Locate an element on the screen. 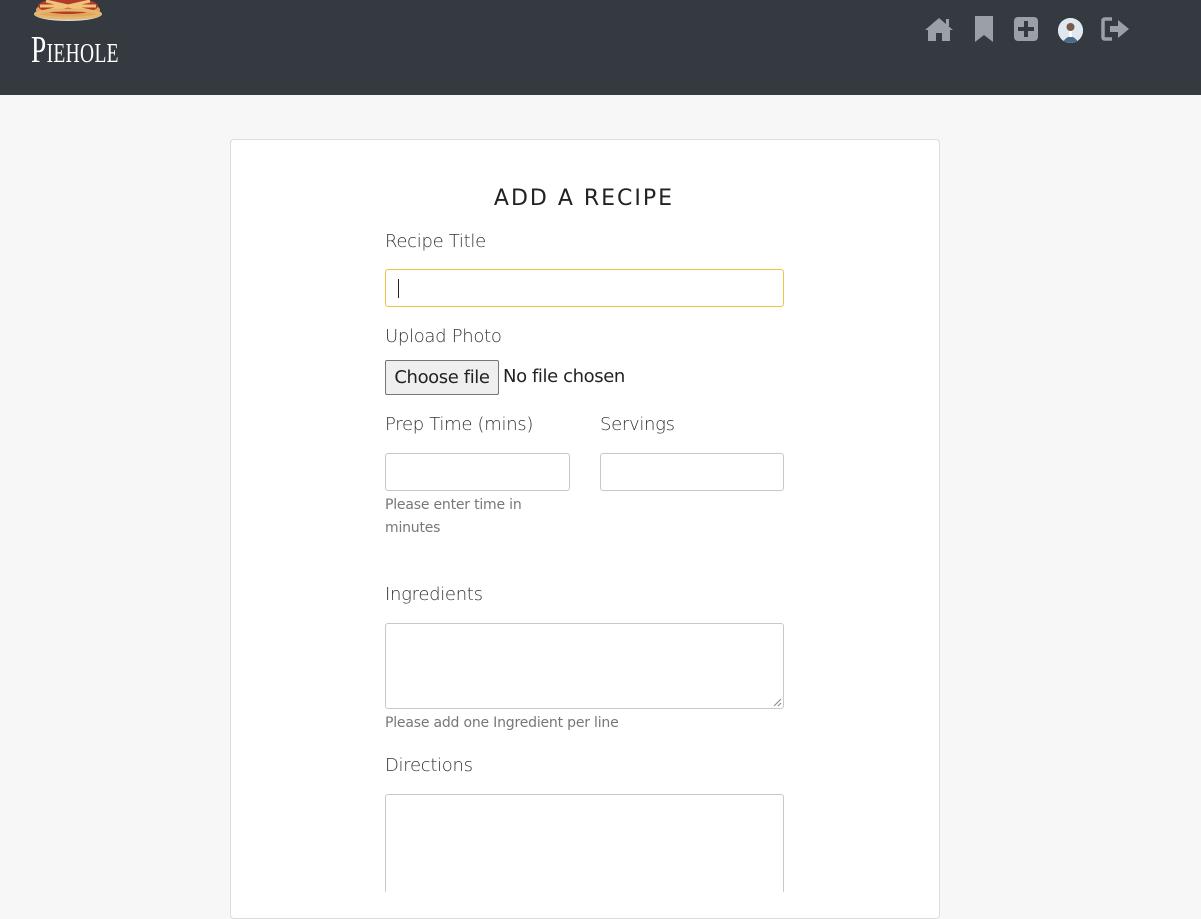  recipe-title-label: Recipe Title is located at coordinates (435, 241).